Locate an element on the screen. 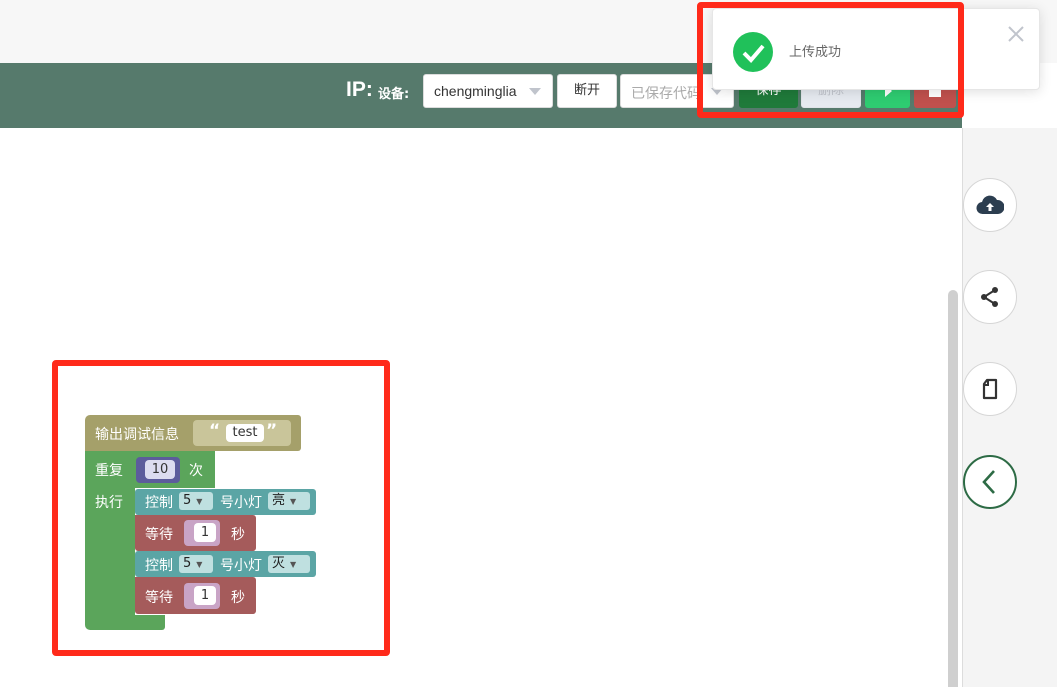 Image resolution: width=1057 pixels, height=687 pixels. file-icon is located at coordinates (990, 389).